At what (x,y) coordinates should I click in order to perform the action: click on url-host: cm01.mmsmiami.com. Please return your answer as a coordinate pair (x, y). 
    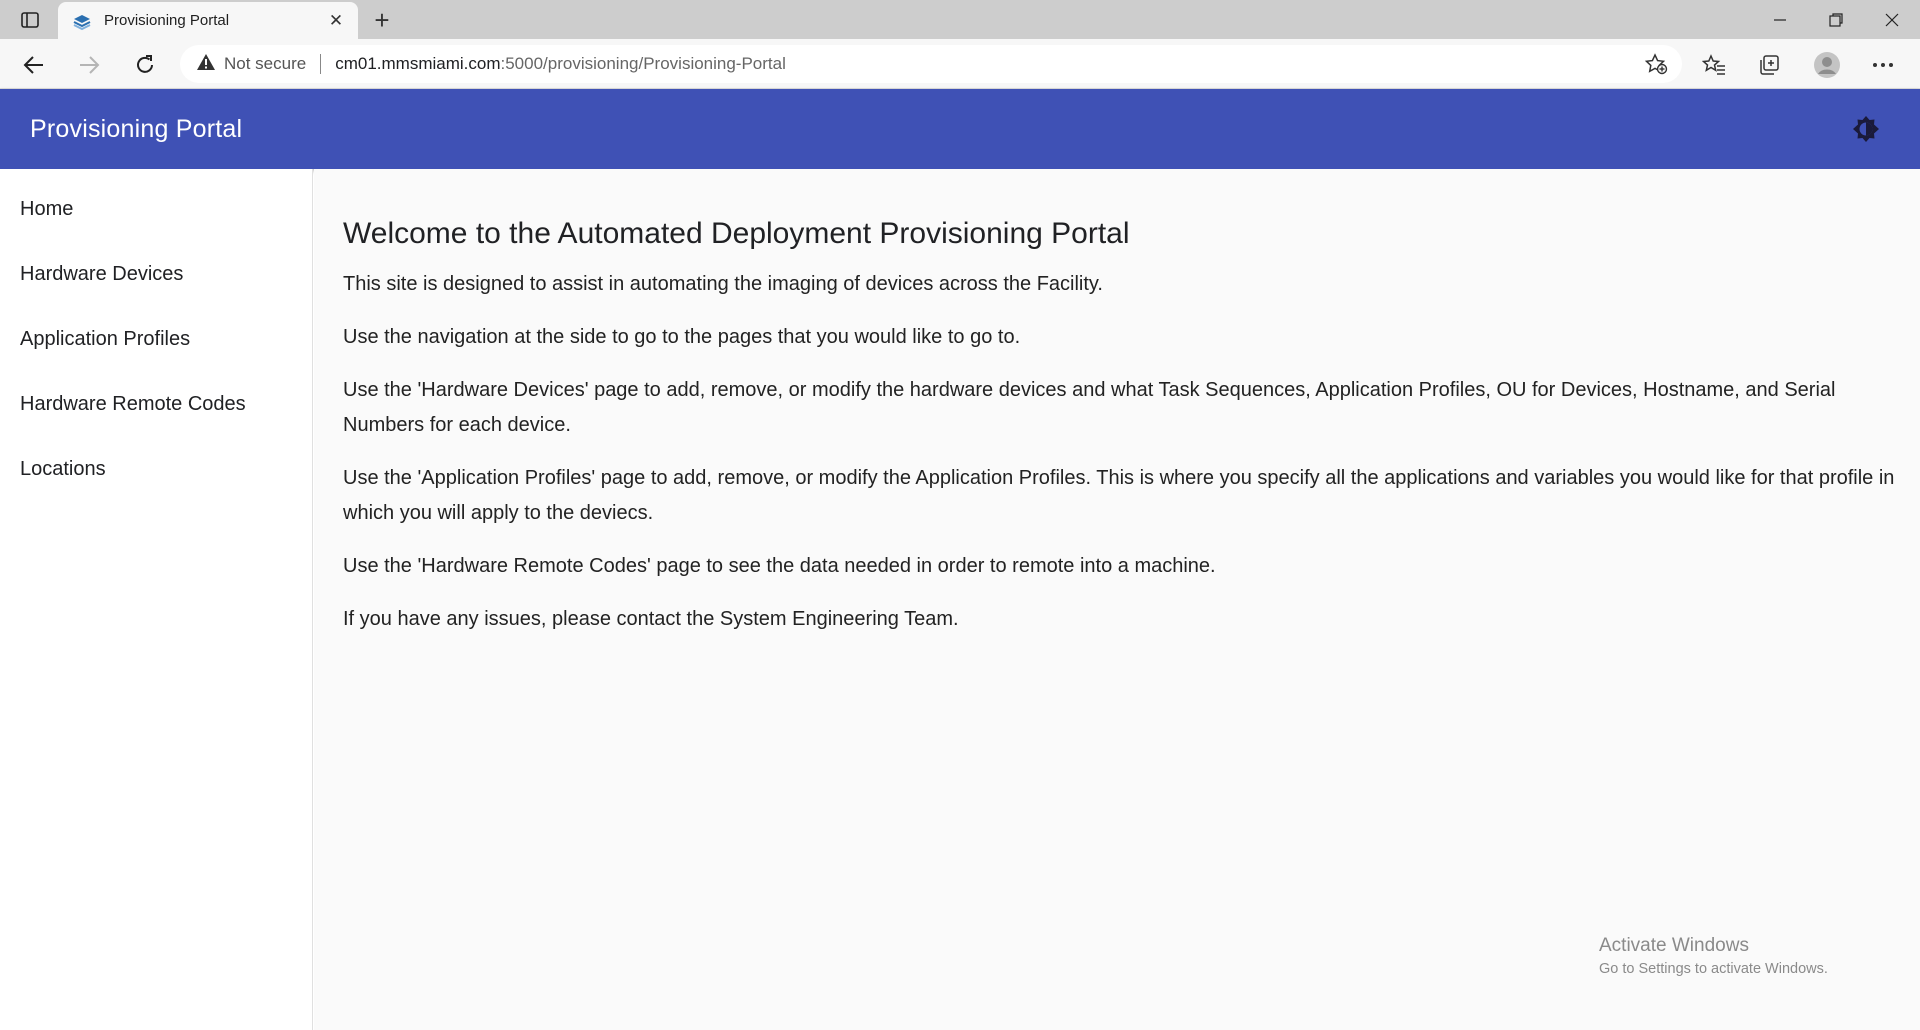
    Looking at the image, I should click on (418, 63).